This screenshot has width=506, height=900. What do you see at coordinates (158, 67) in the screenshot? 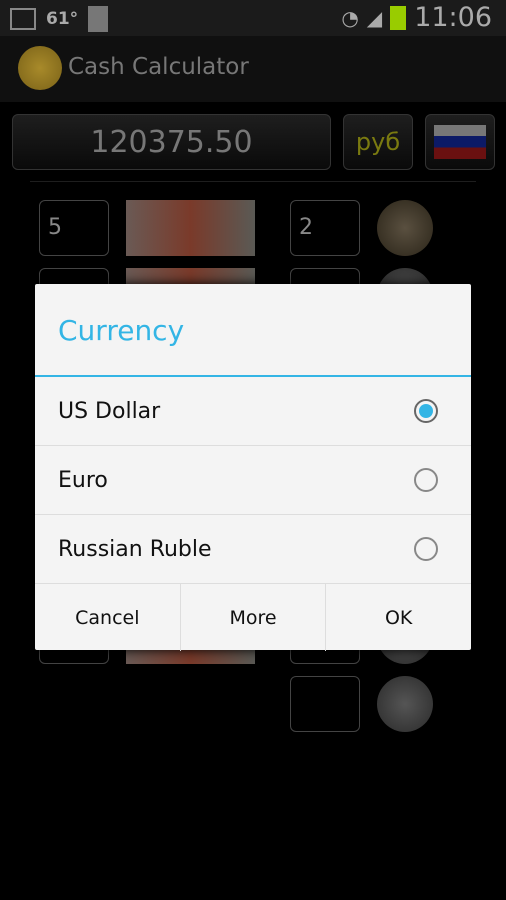
I see `app-title: Cash Calculator` at bounding box center [158, 67].